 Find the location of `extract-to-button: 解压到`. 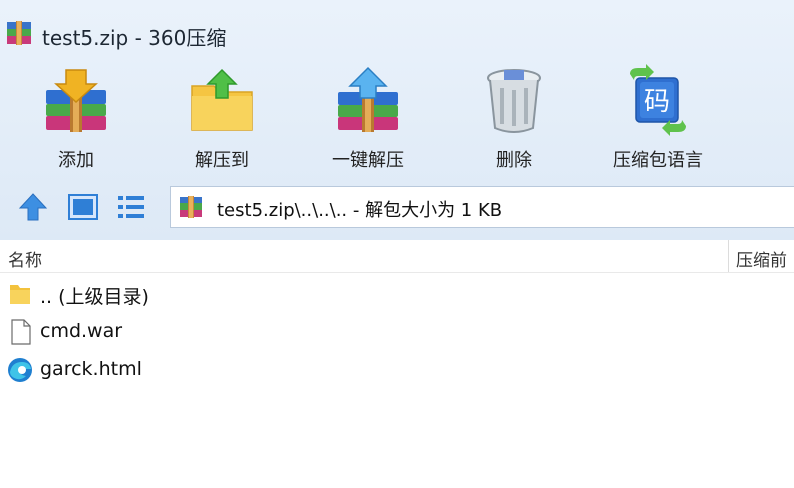

extract-to-button: 解压到 is located at coordinates (222, 118).